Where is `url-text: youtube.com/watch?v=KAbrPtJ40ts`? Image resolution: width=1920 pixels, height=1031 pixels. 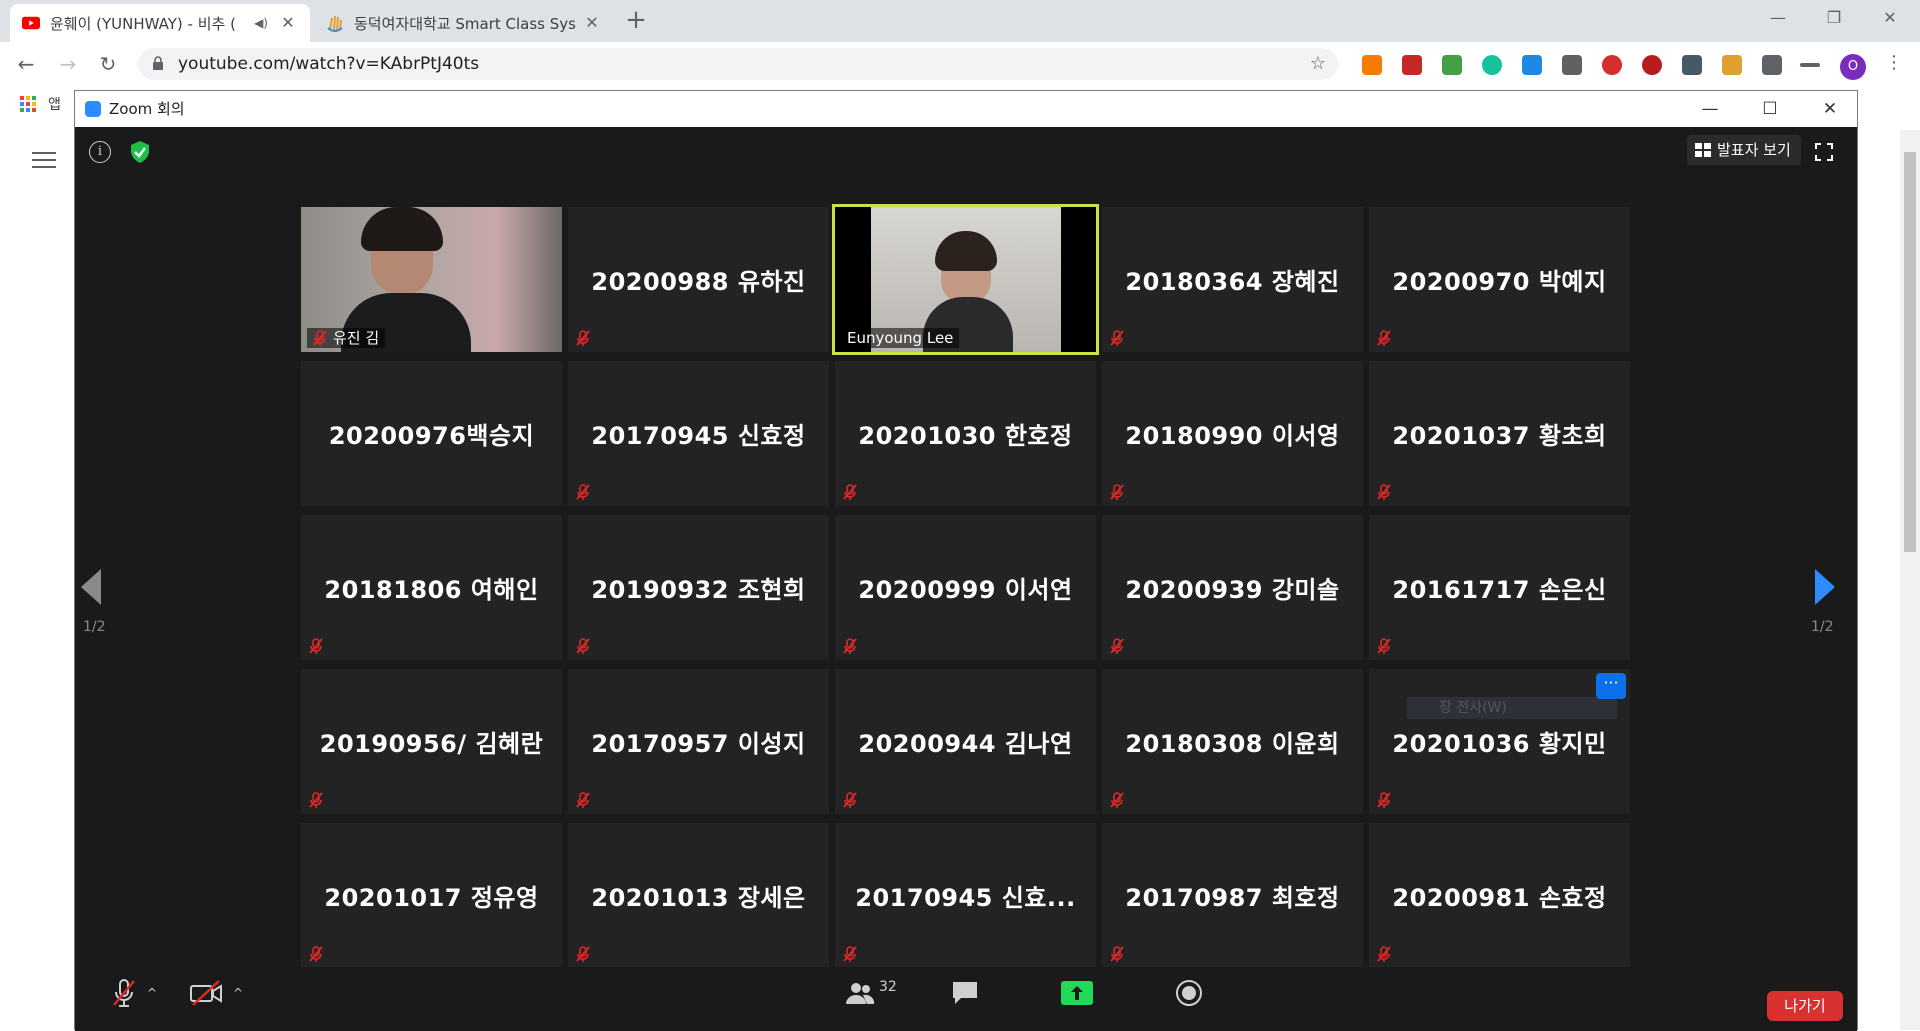 url-text: youtube.com/watch?v=KAbrPtJ40ts is located at coordinates (329, 64).